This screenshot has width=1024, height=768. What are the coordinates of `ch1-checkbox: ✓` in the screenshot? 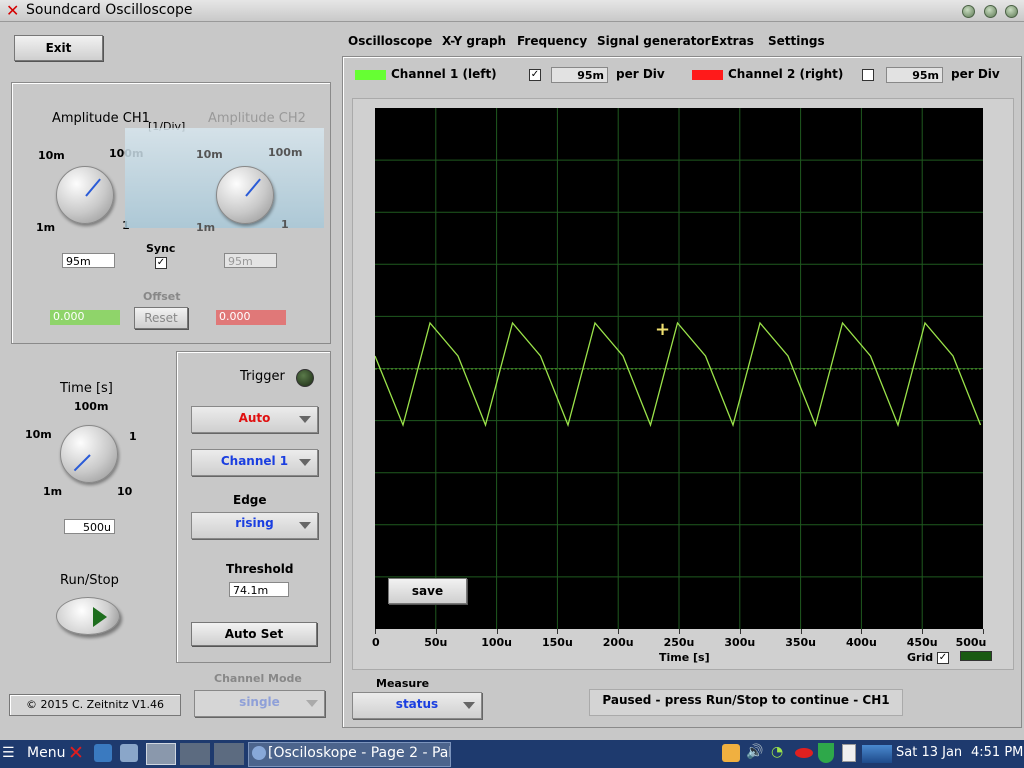 It's located at (535, 75).